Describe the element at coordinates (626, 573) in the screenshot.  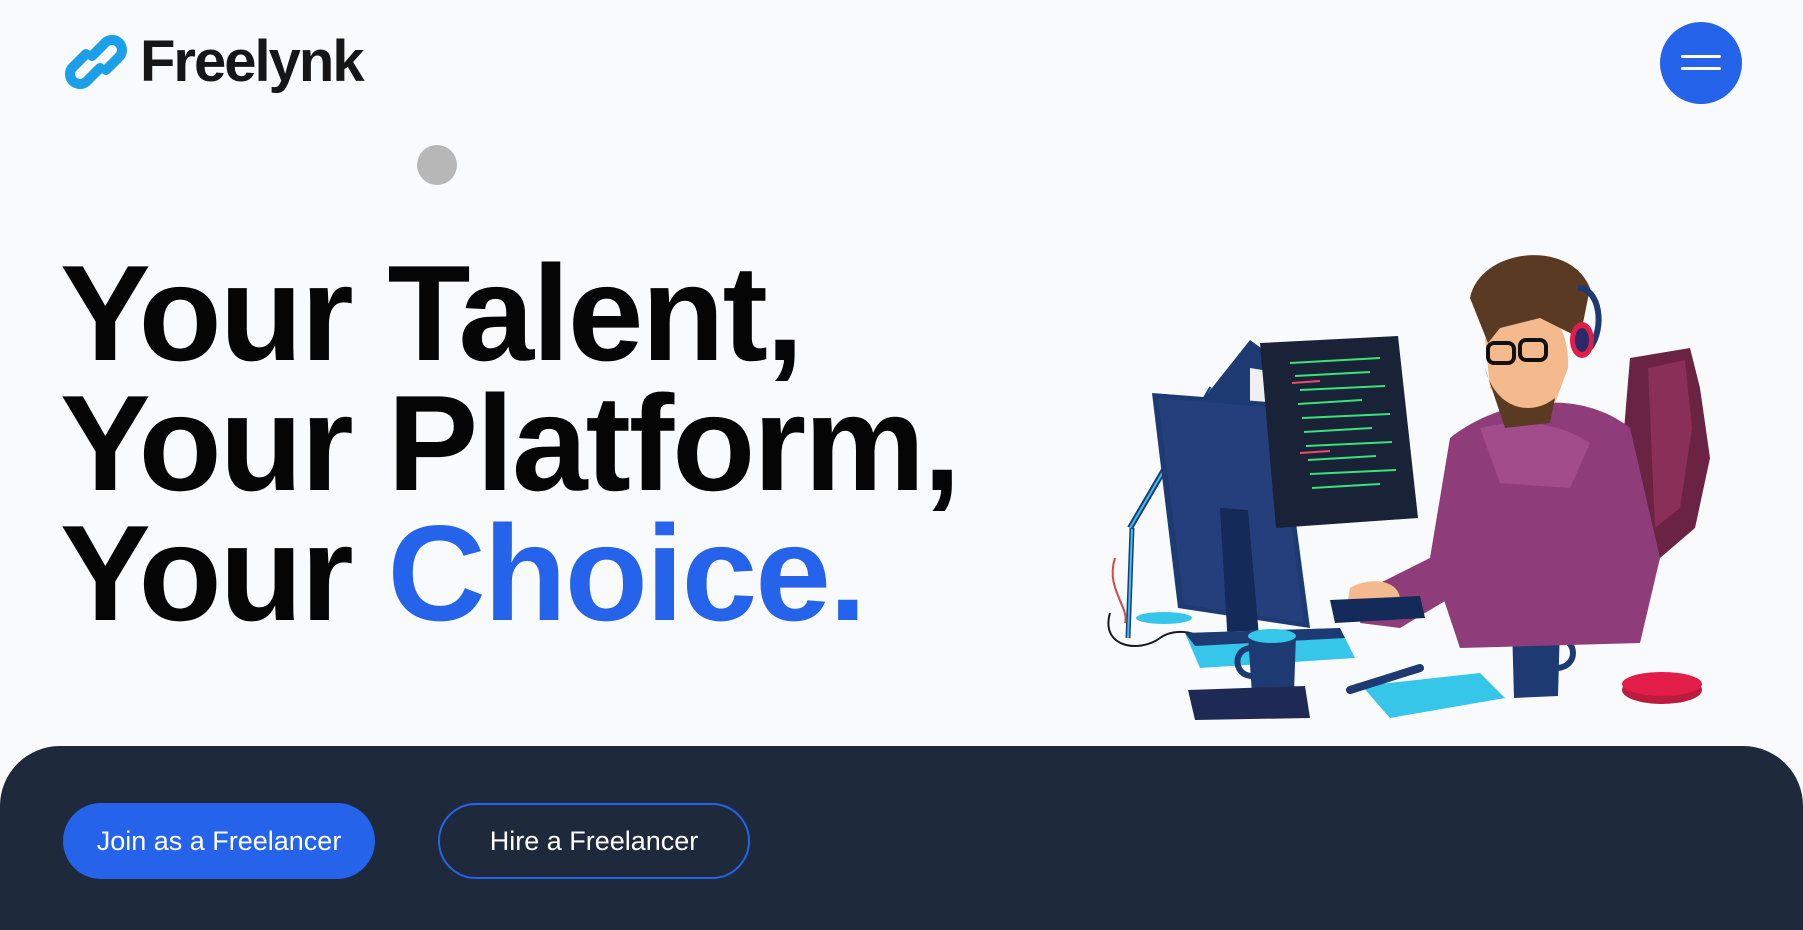
I see `headline-accent-word: Choice.` at that location.